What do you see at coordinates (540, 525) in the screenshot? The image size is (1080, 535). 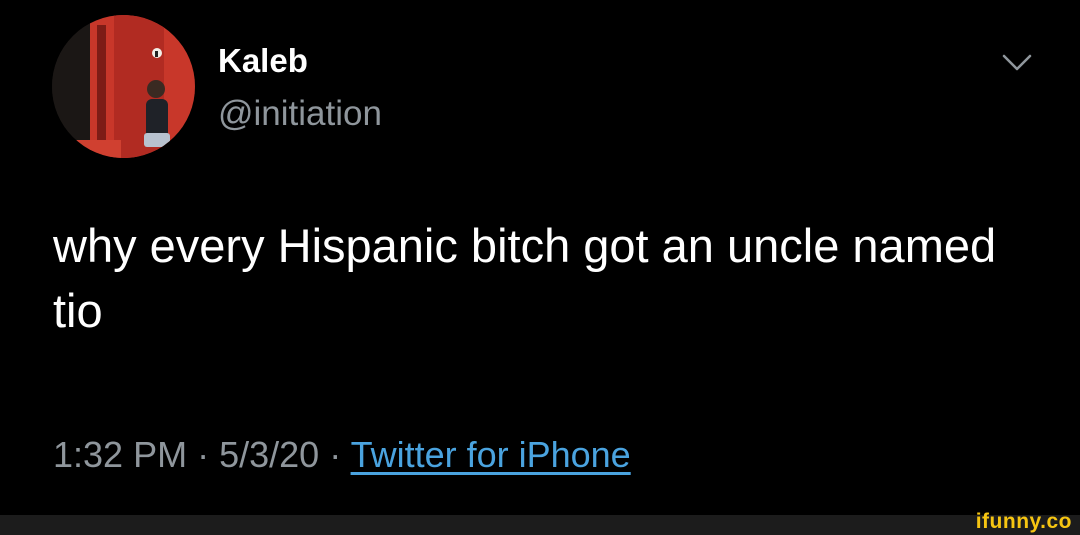 I see `footer-bar` at bounding box center [540, 525].